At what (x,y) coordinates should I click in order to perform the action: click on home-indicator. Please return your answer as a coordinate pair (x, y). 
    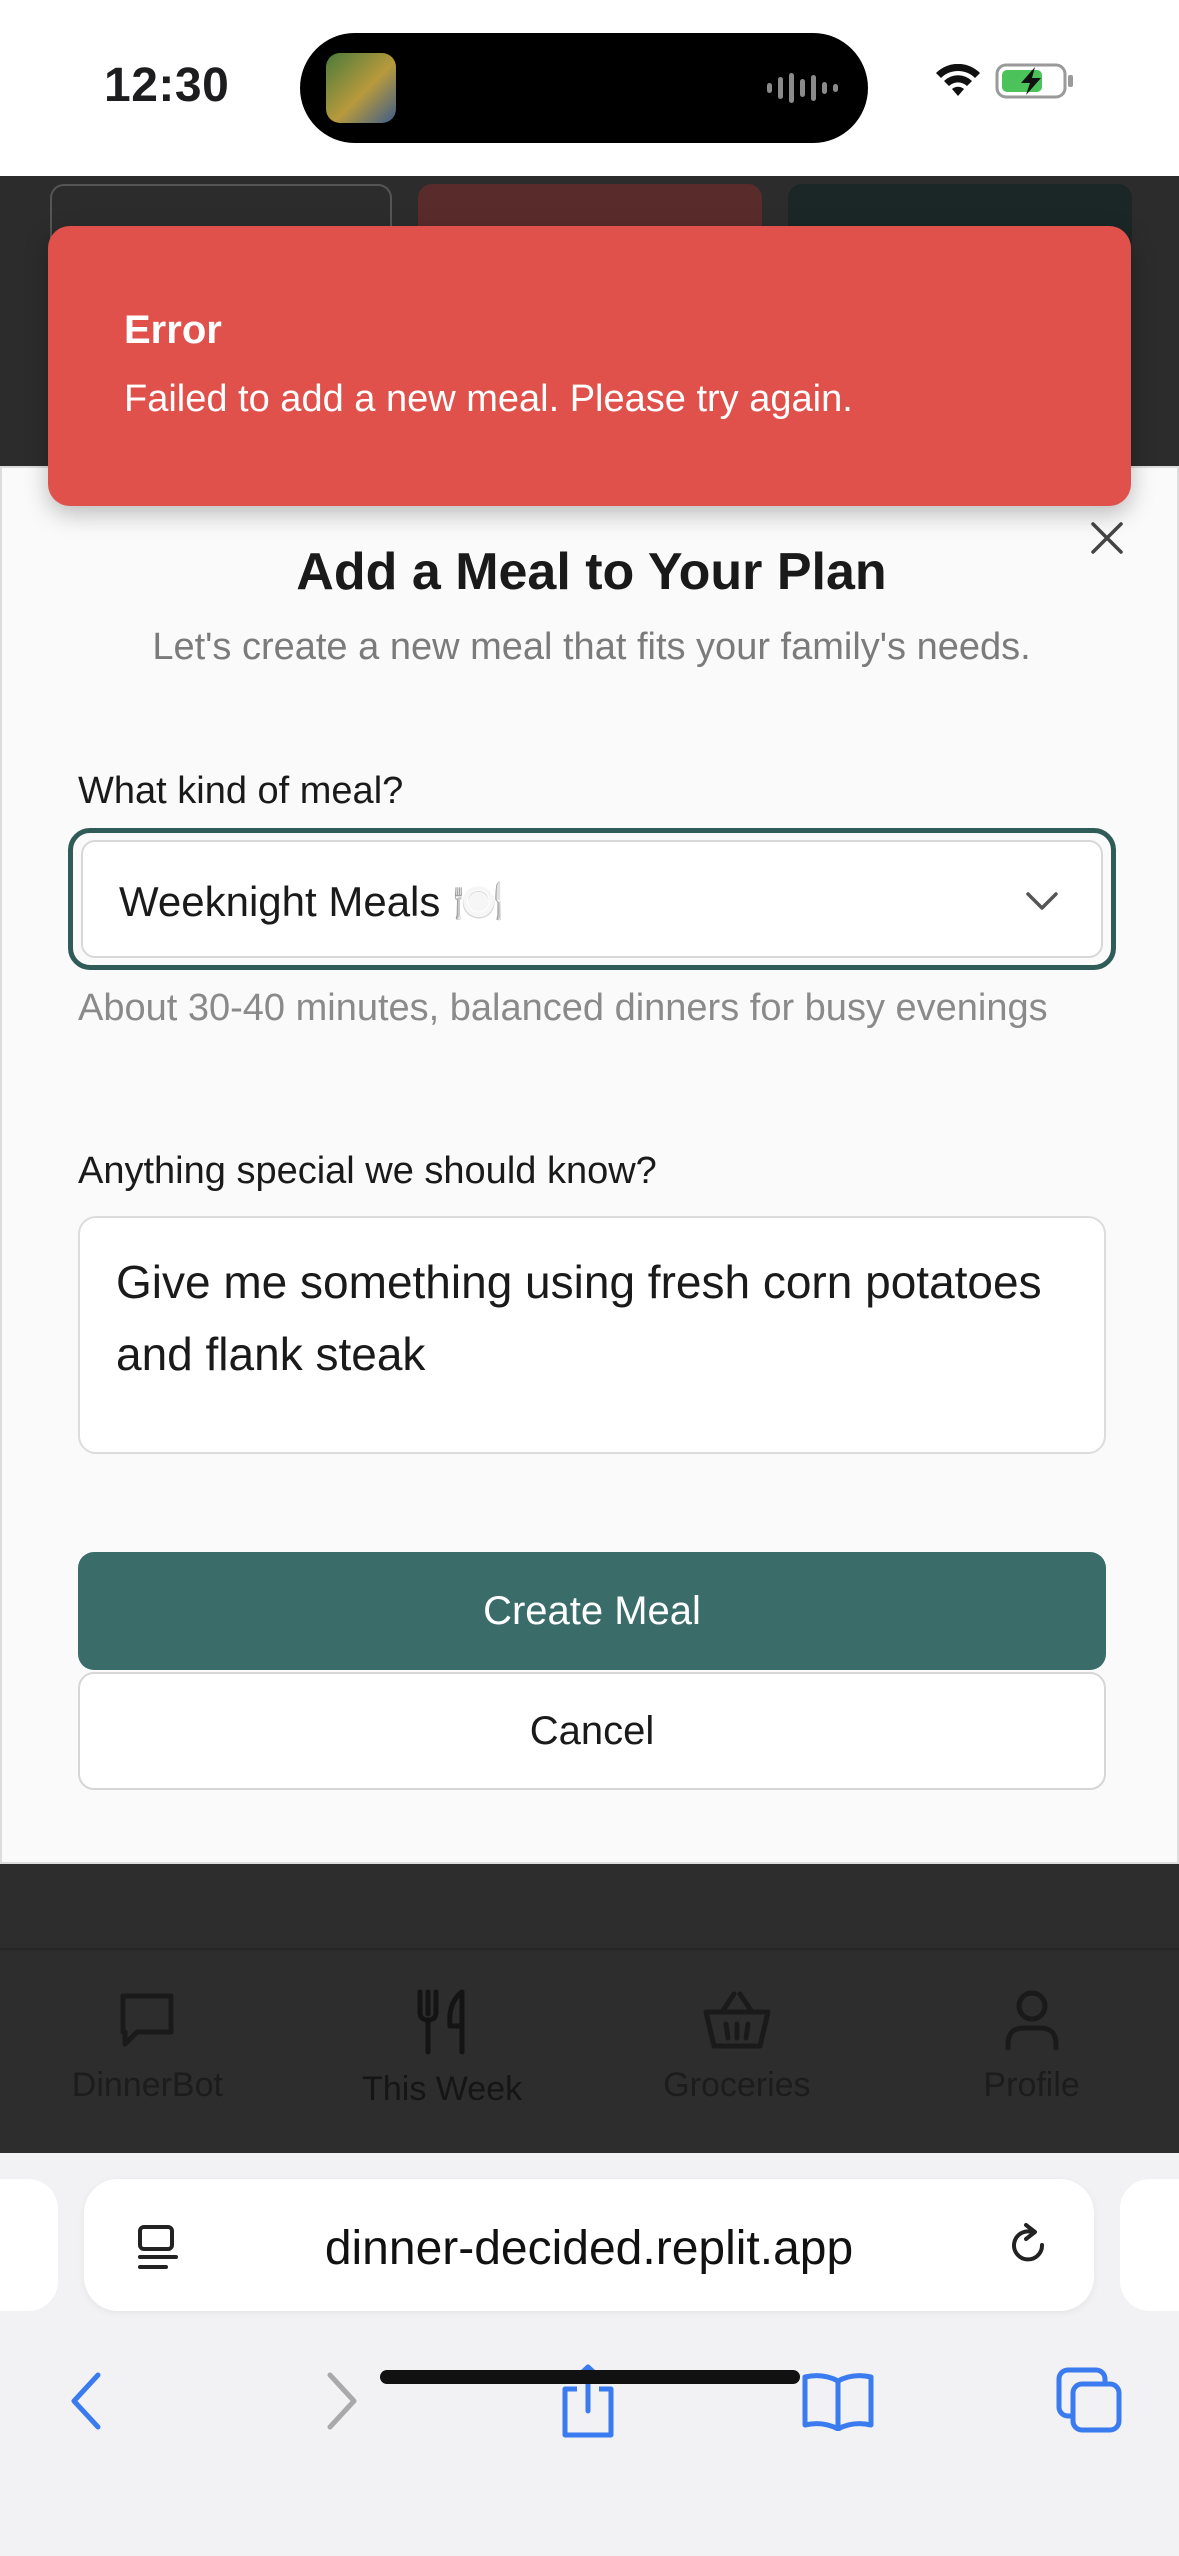
    Looking at the image, I should click on (590, 2377).